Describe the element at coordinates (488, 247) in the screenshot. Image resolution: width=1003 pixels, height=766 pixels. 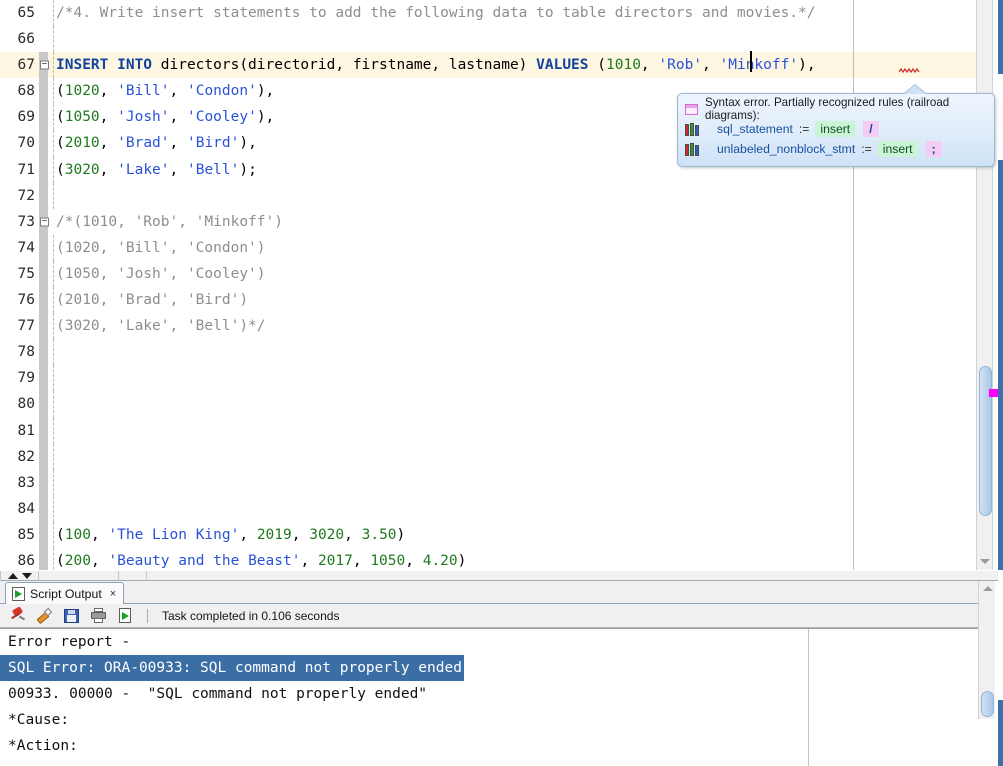
I see `code-line: 74 (1020, 'Bill', 'Condon')` at that location.